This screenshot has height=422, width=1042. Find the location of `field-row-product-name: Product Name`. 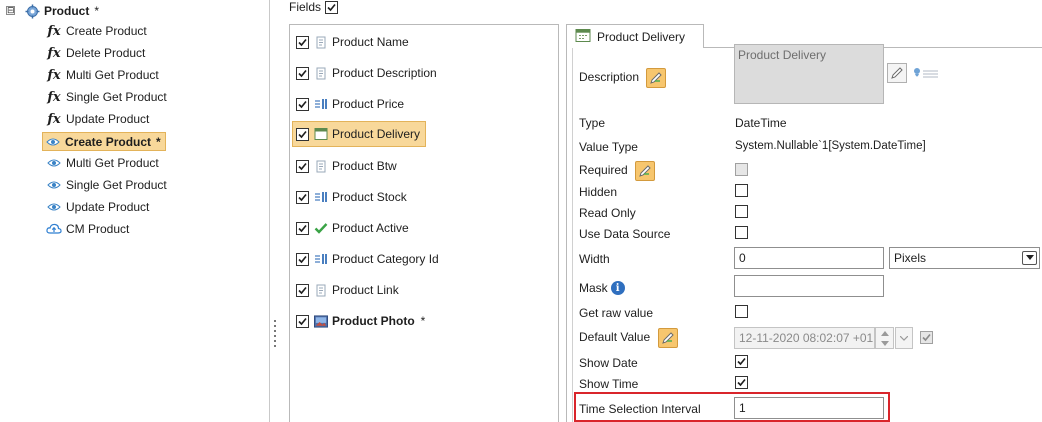

field-row-product-name: Product Name is located at coordinates (352, 42).